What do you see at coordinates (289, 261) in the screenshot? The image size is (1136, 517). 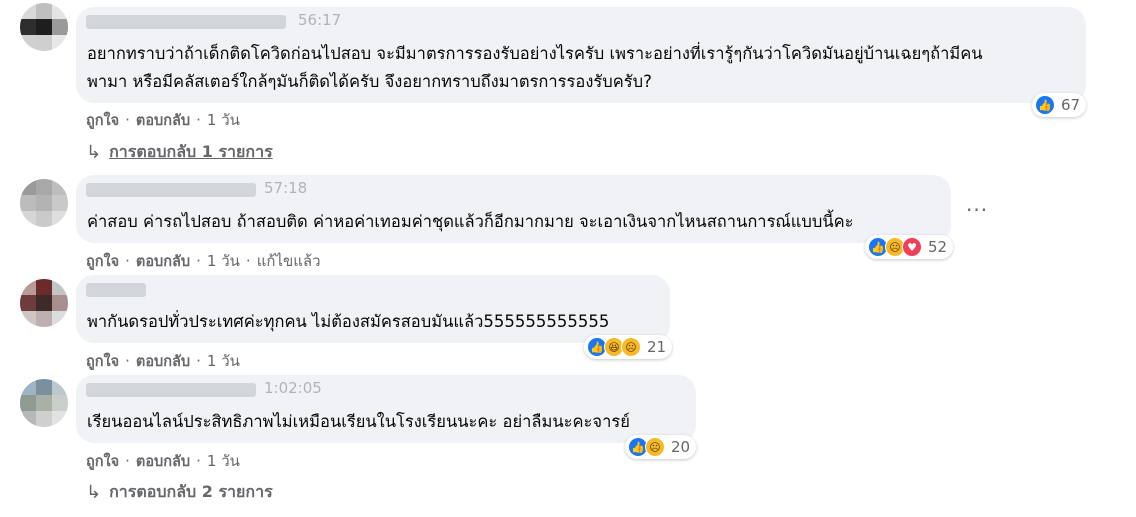 I see `edited-label: แก้ไขแล้ว` at bounding box center [289, 261].